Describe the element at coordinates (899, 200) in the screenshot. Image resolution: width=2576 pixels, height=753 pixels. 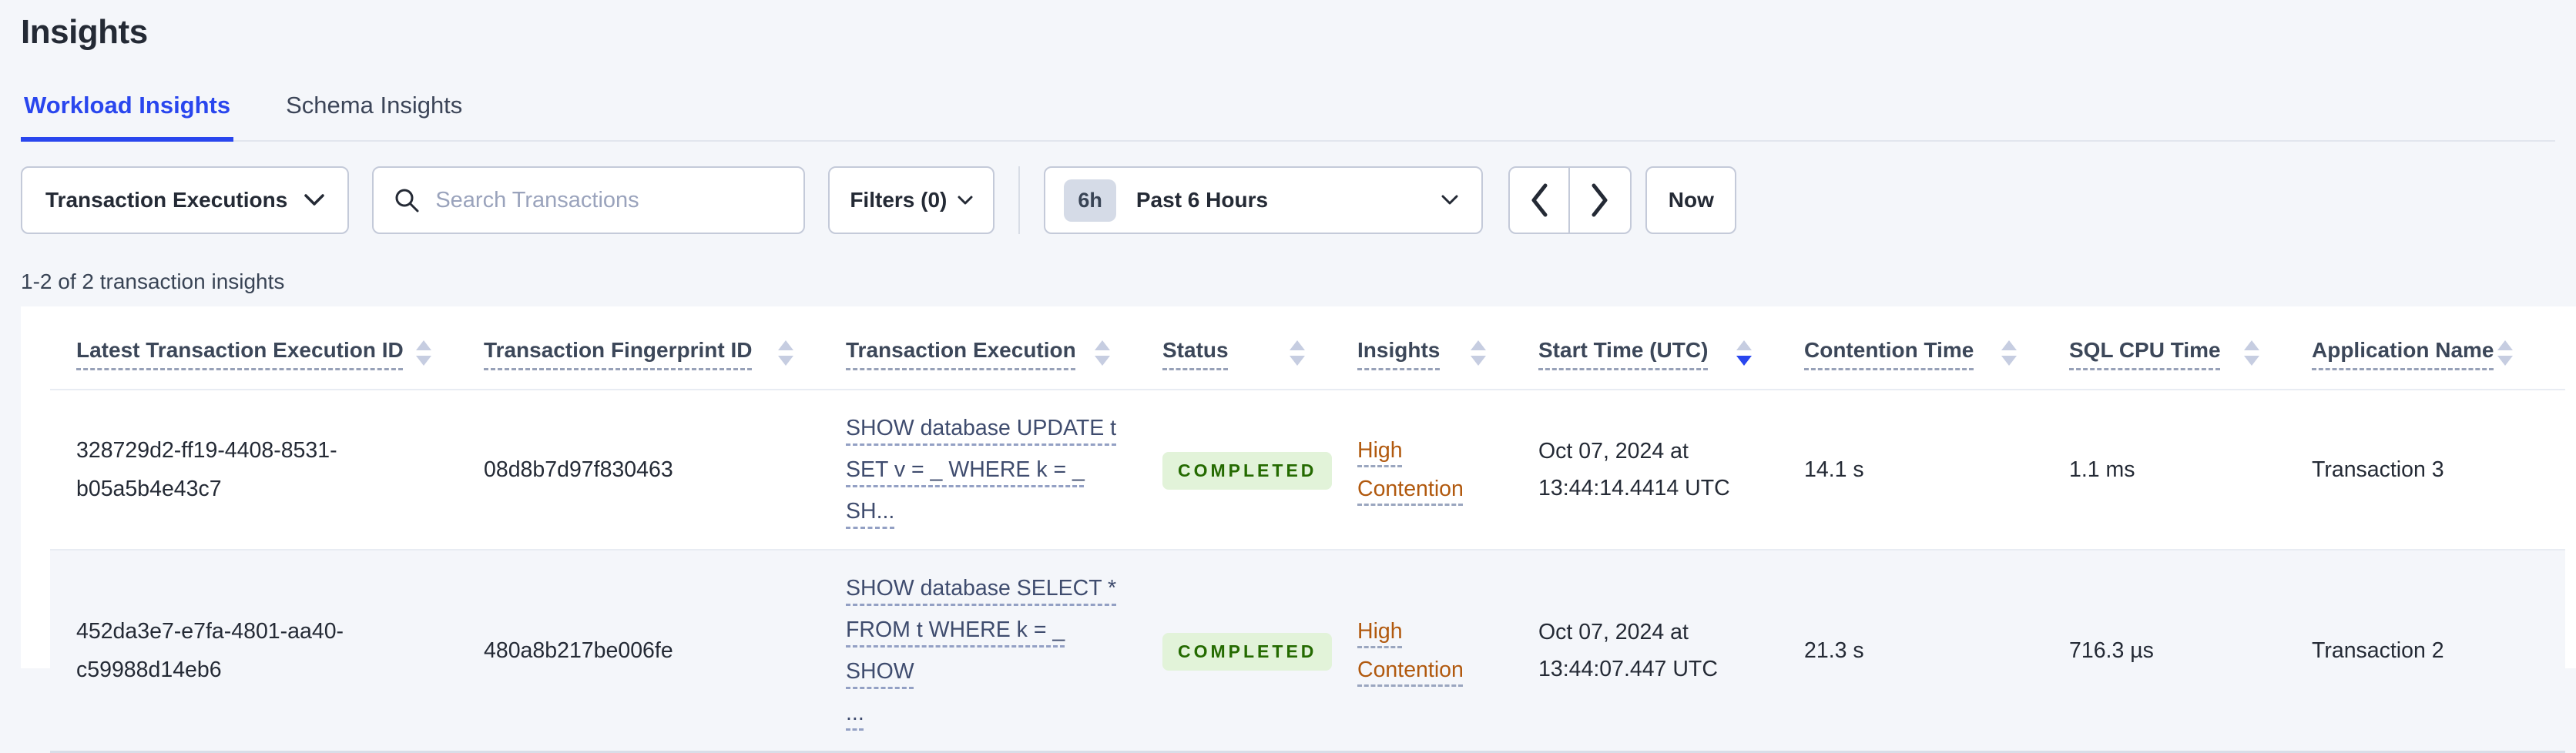
I see `filters-label: Filters (0)` at that location.